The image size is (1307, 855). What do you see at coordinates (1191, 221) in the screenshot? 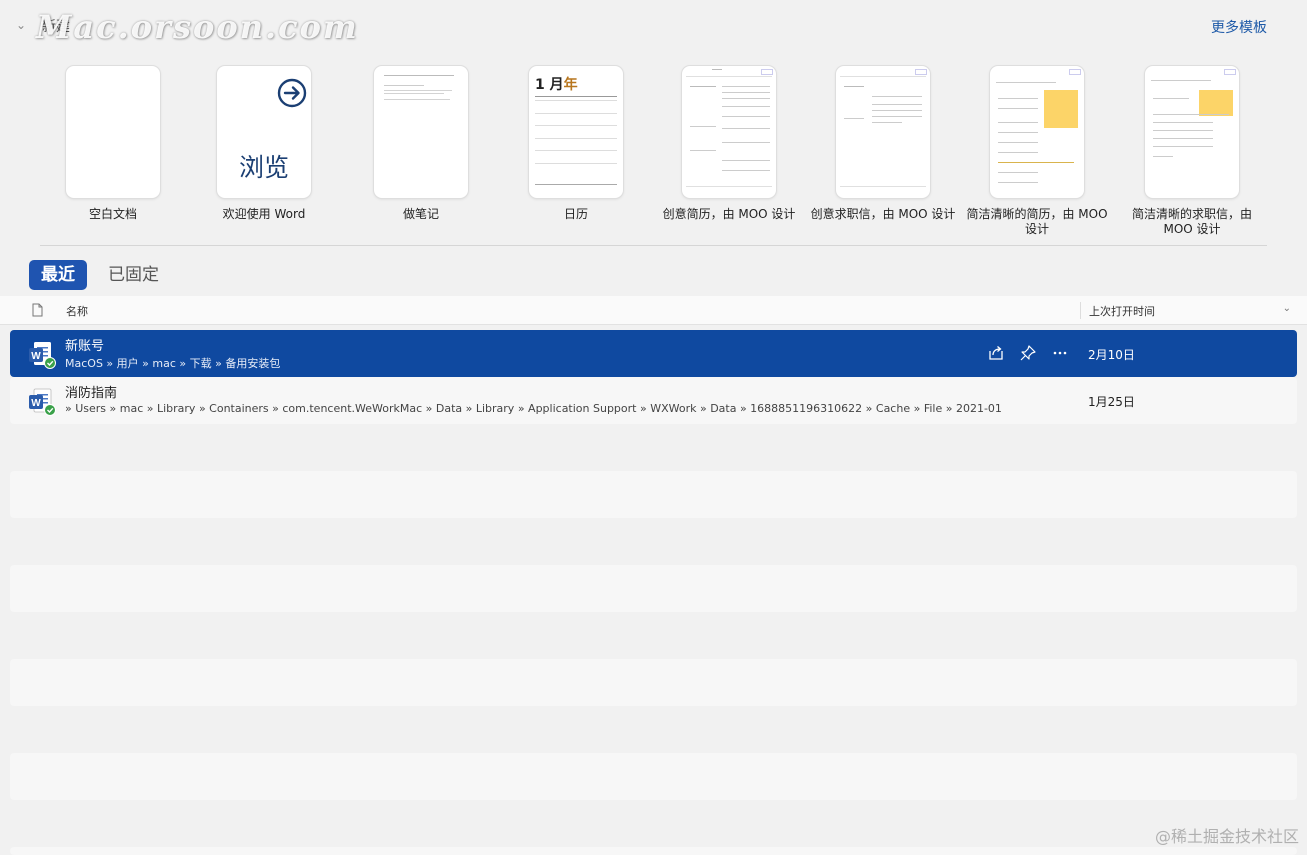
I see `template-label: 简洁清晰的求职信，由 MOO 设计` at bounding box center [1191, 221].